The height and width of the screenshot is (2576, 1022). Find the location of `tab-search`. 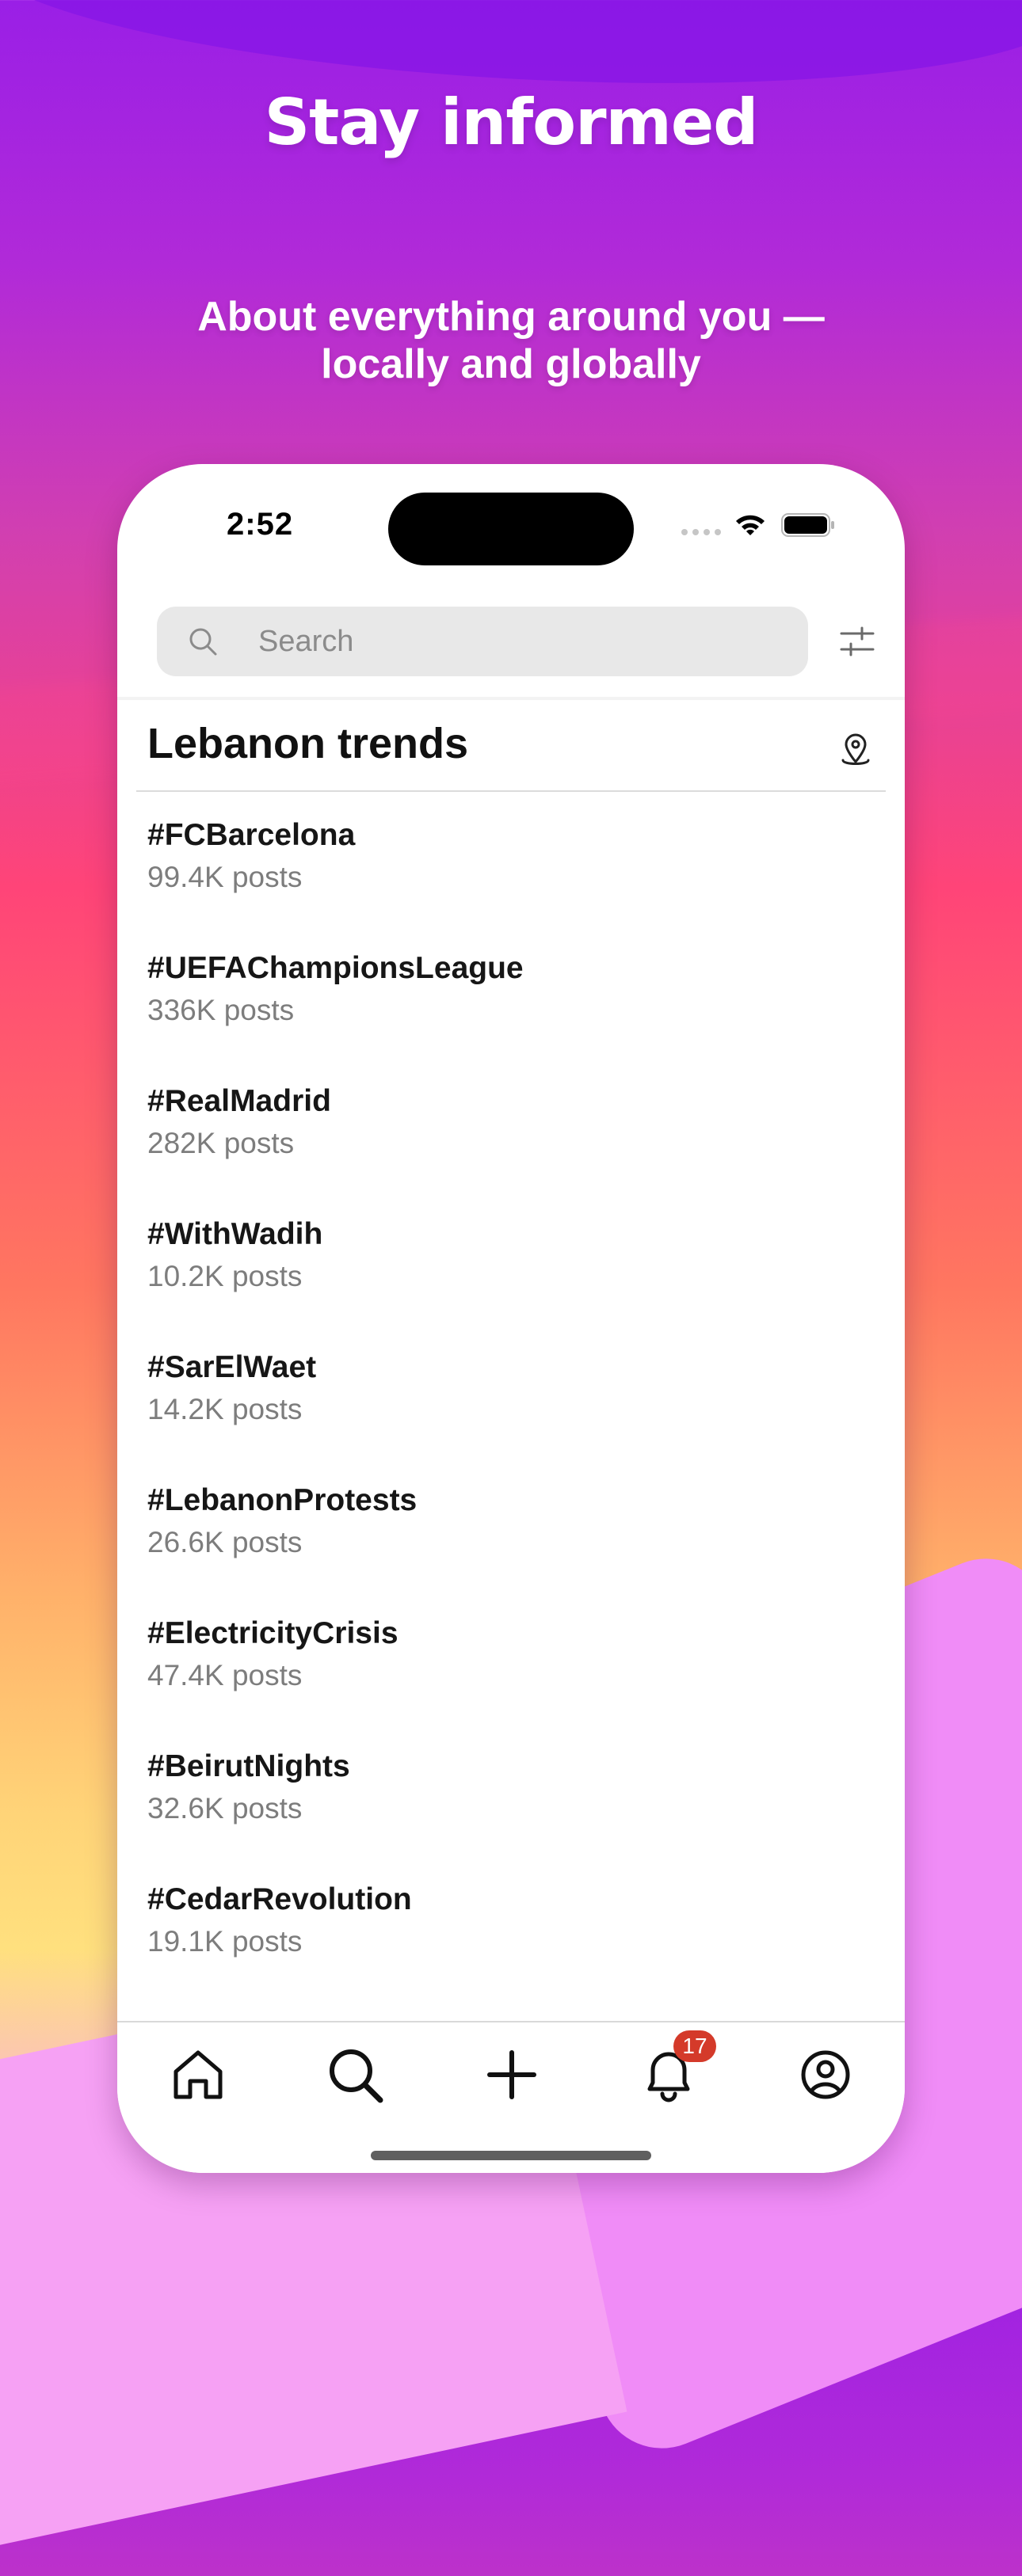

tab-search is located at coordinates (355, 2074).